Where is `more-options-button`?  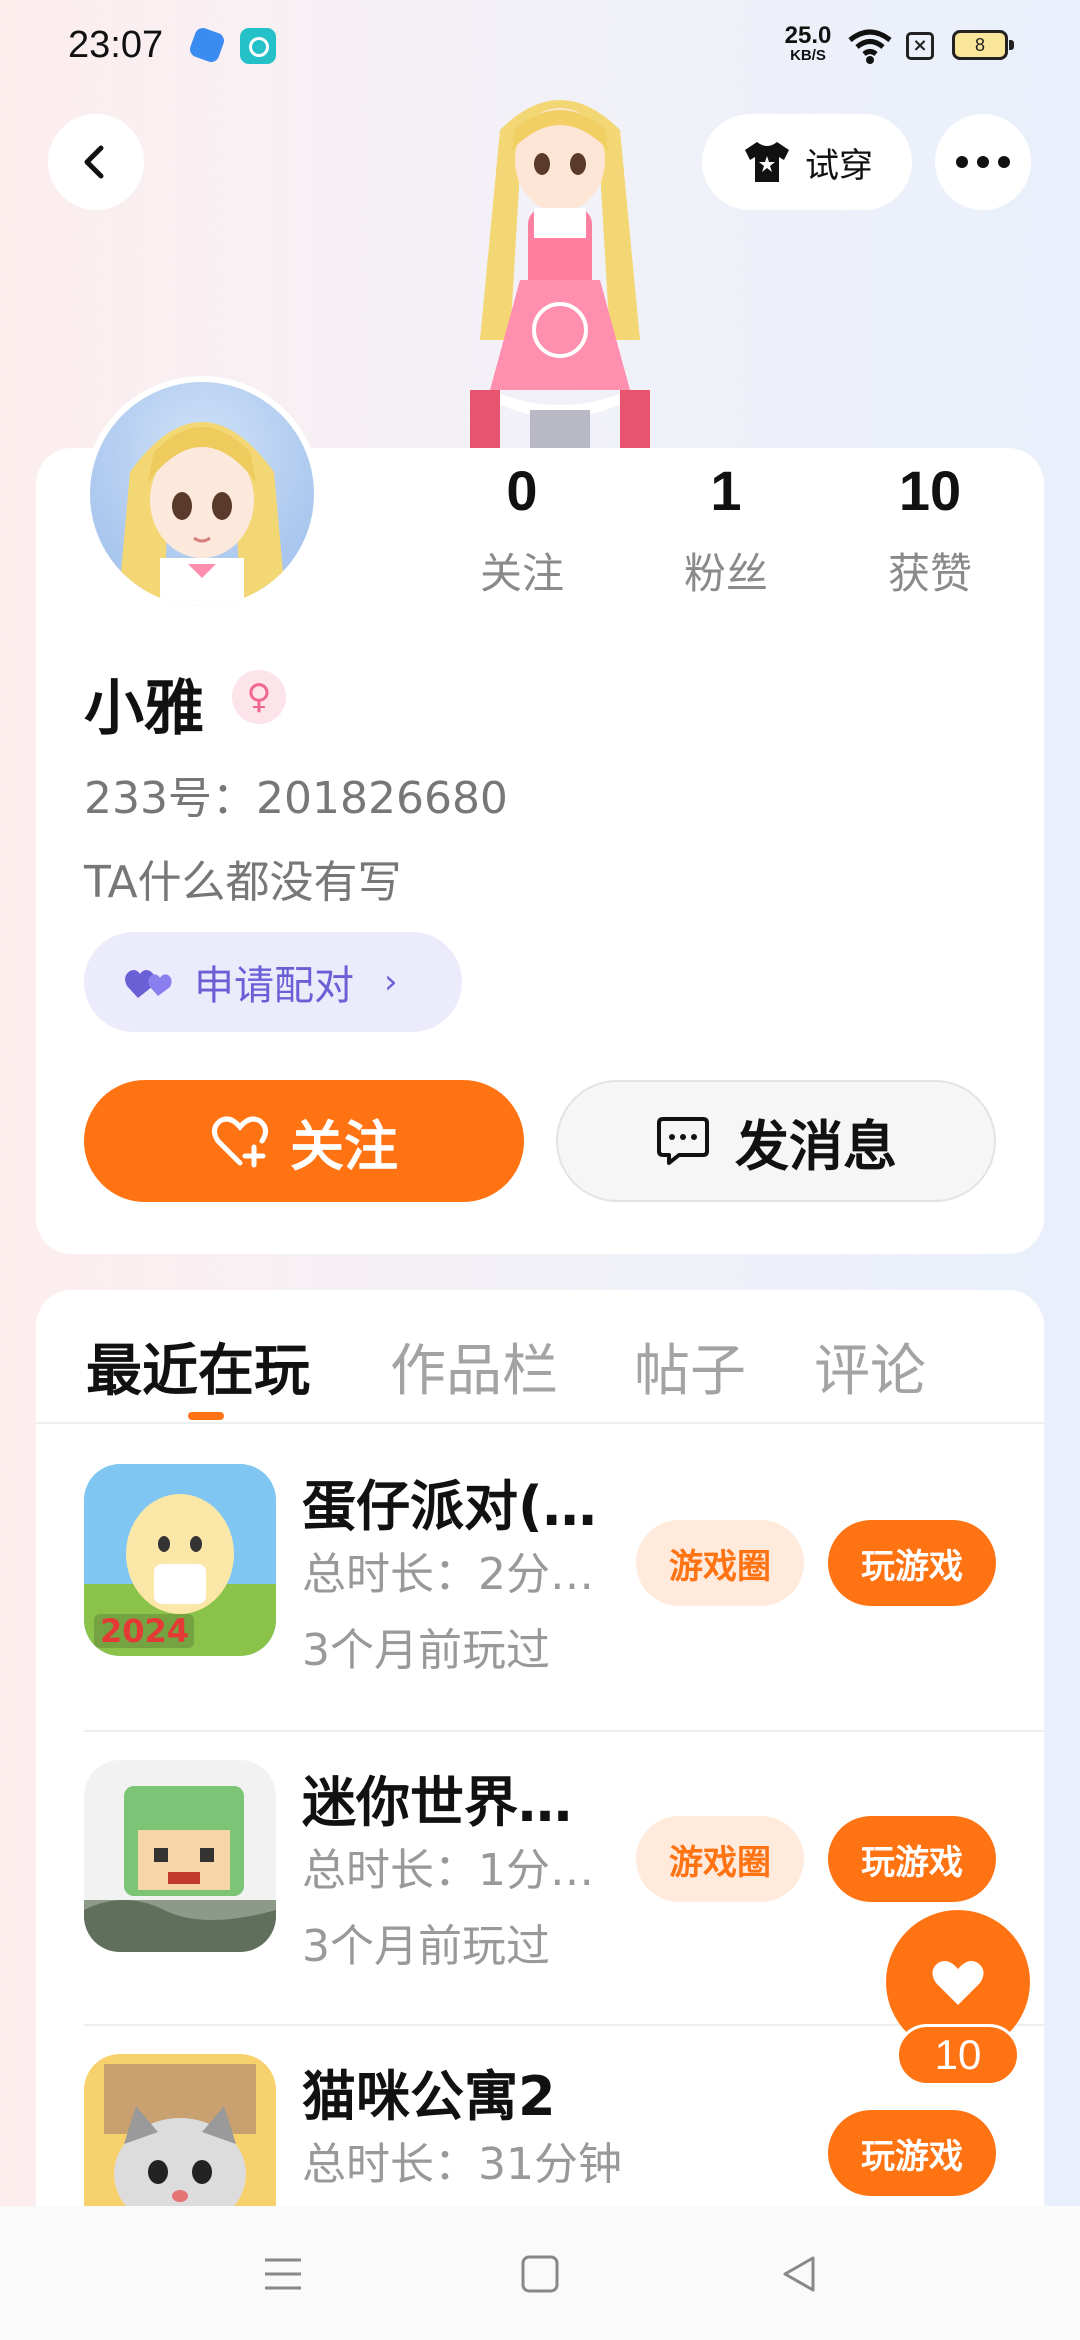 more-options-button is located at coordinates (983, 162).